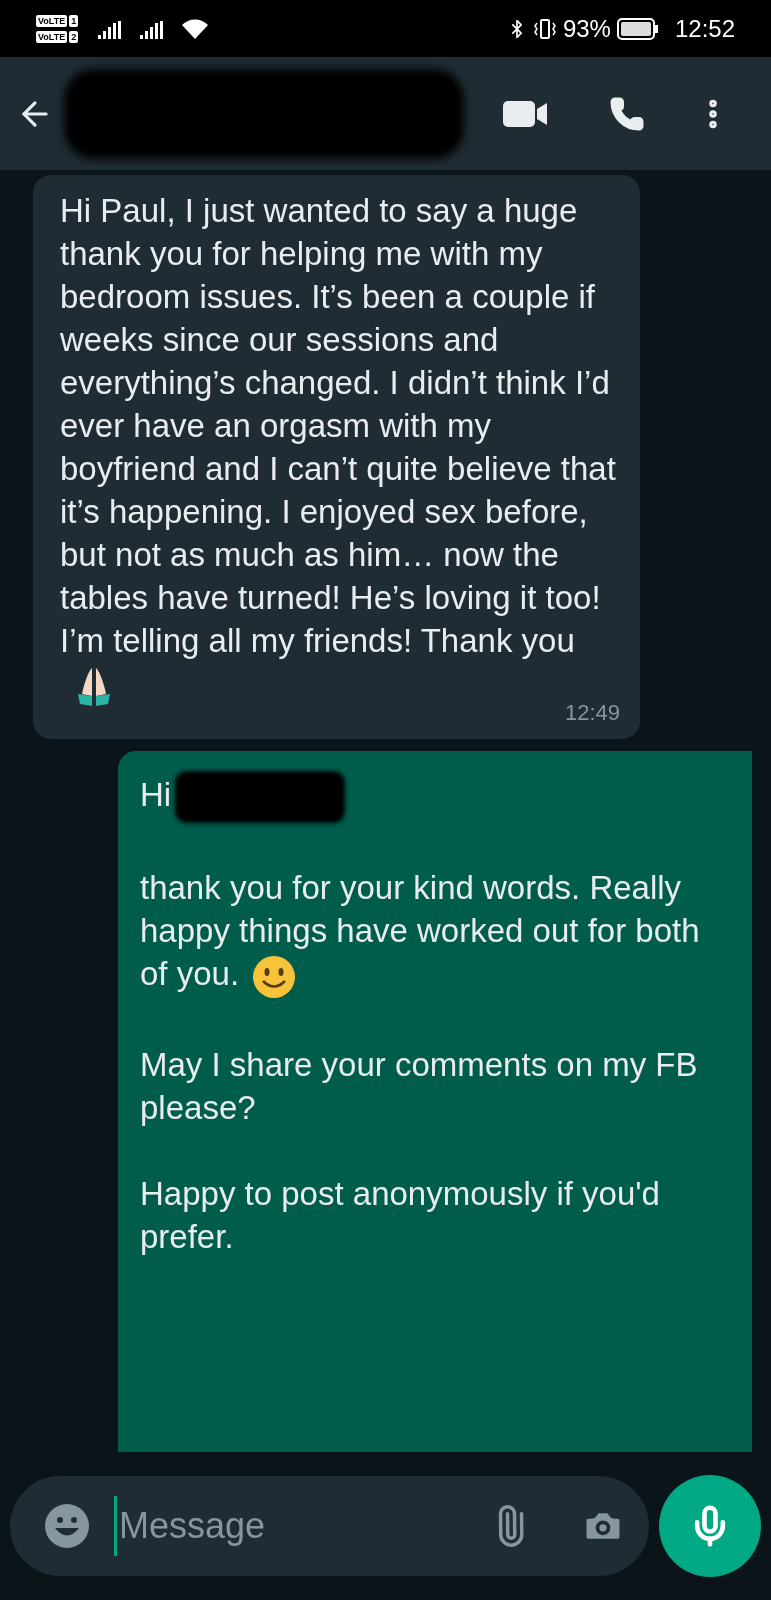 This screenshot has height=1600, width=771. What do you see at coordinates (115, 1526) in the screenshot?
I see `text-cursor` at bounding box center [115, 1526].